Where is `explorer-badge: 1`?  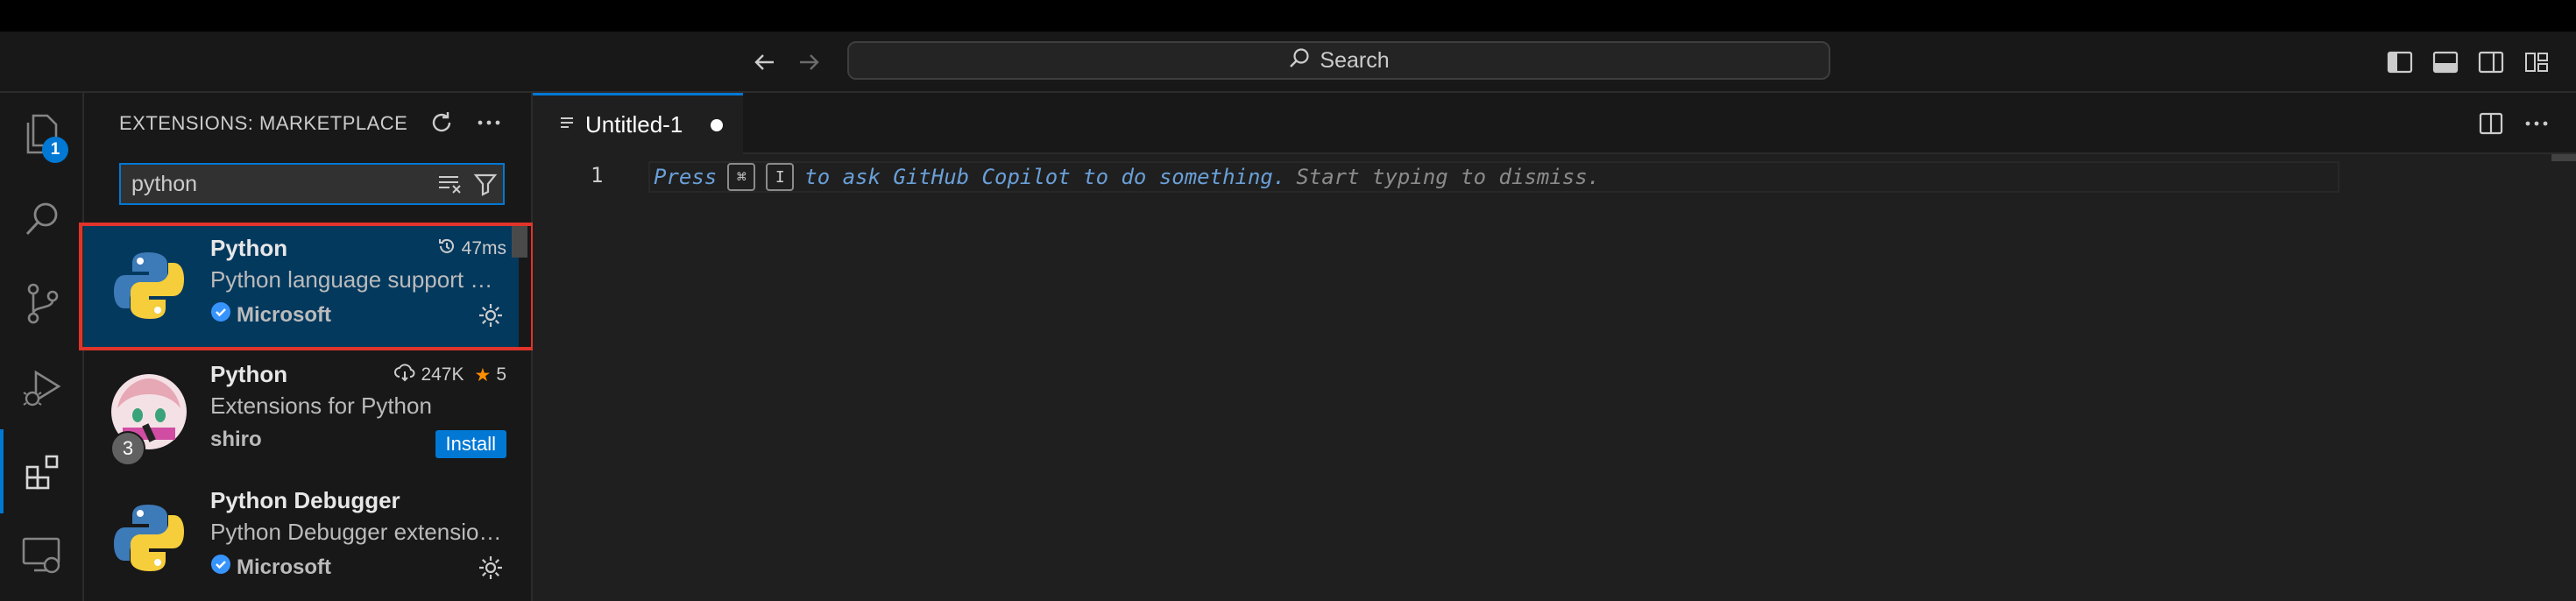
explorer-badge: 1 is located at coordinates (55, 150).